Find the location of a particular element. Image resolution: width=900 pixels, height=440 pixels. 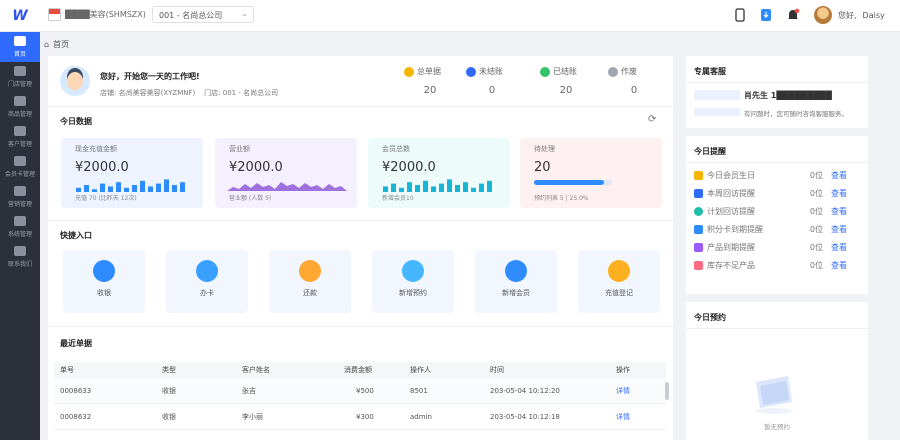

reminder-low-stock: 库存不足产品 0位 查看 is located at coordinates (777, 265).